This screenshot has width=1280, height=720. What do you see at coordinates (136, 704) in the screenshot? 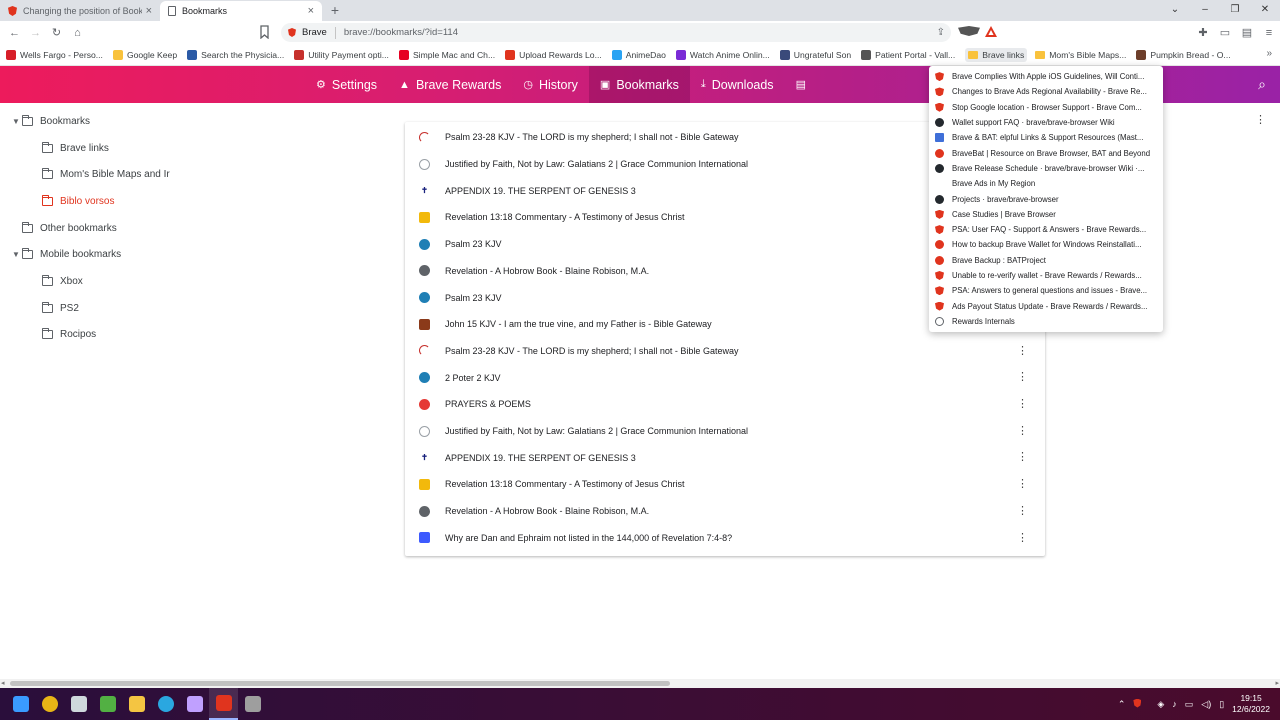
I see `file-explorer-icon` at bounding box center [136, 704].